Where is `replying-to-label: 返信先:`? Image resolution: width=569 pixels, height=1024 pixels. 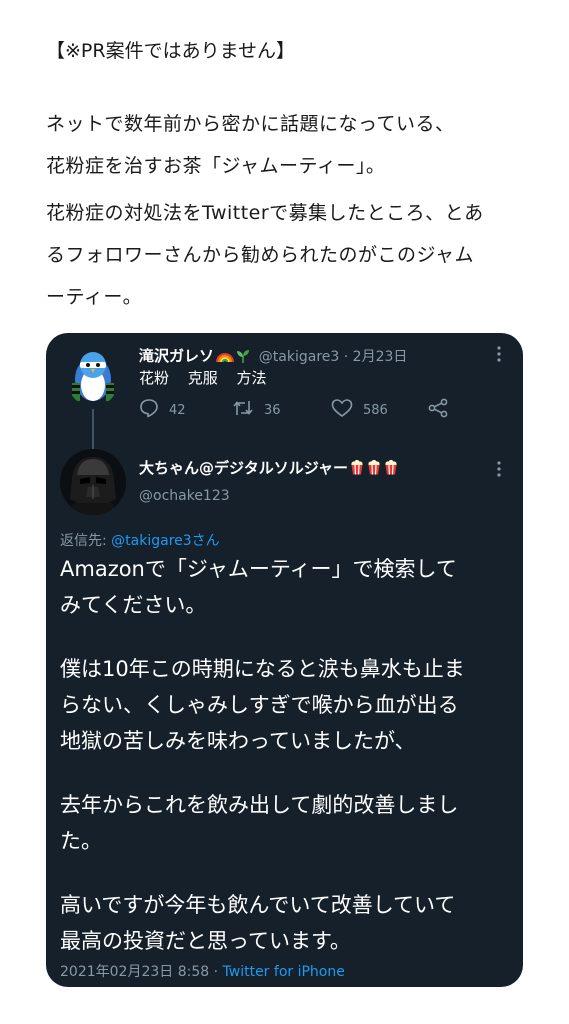 replying-to-label: 返信先: is located at coordinates (86, 541).